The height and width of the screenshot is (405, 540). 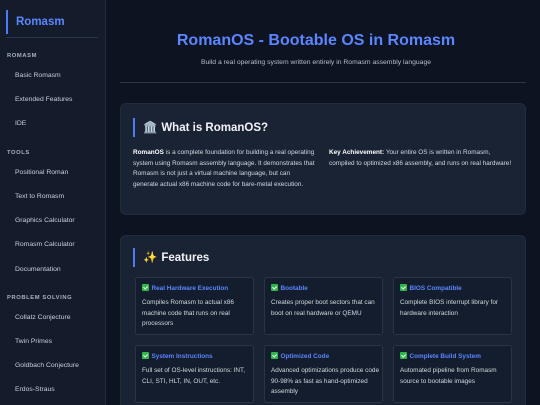 What do you see at coordinates (38, 269) in the screenshot?
I see `sidebar-item-documentation: Documentation` at bounding box center [38, 269].